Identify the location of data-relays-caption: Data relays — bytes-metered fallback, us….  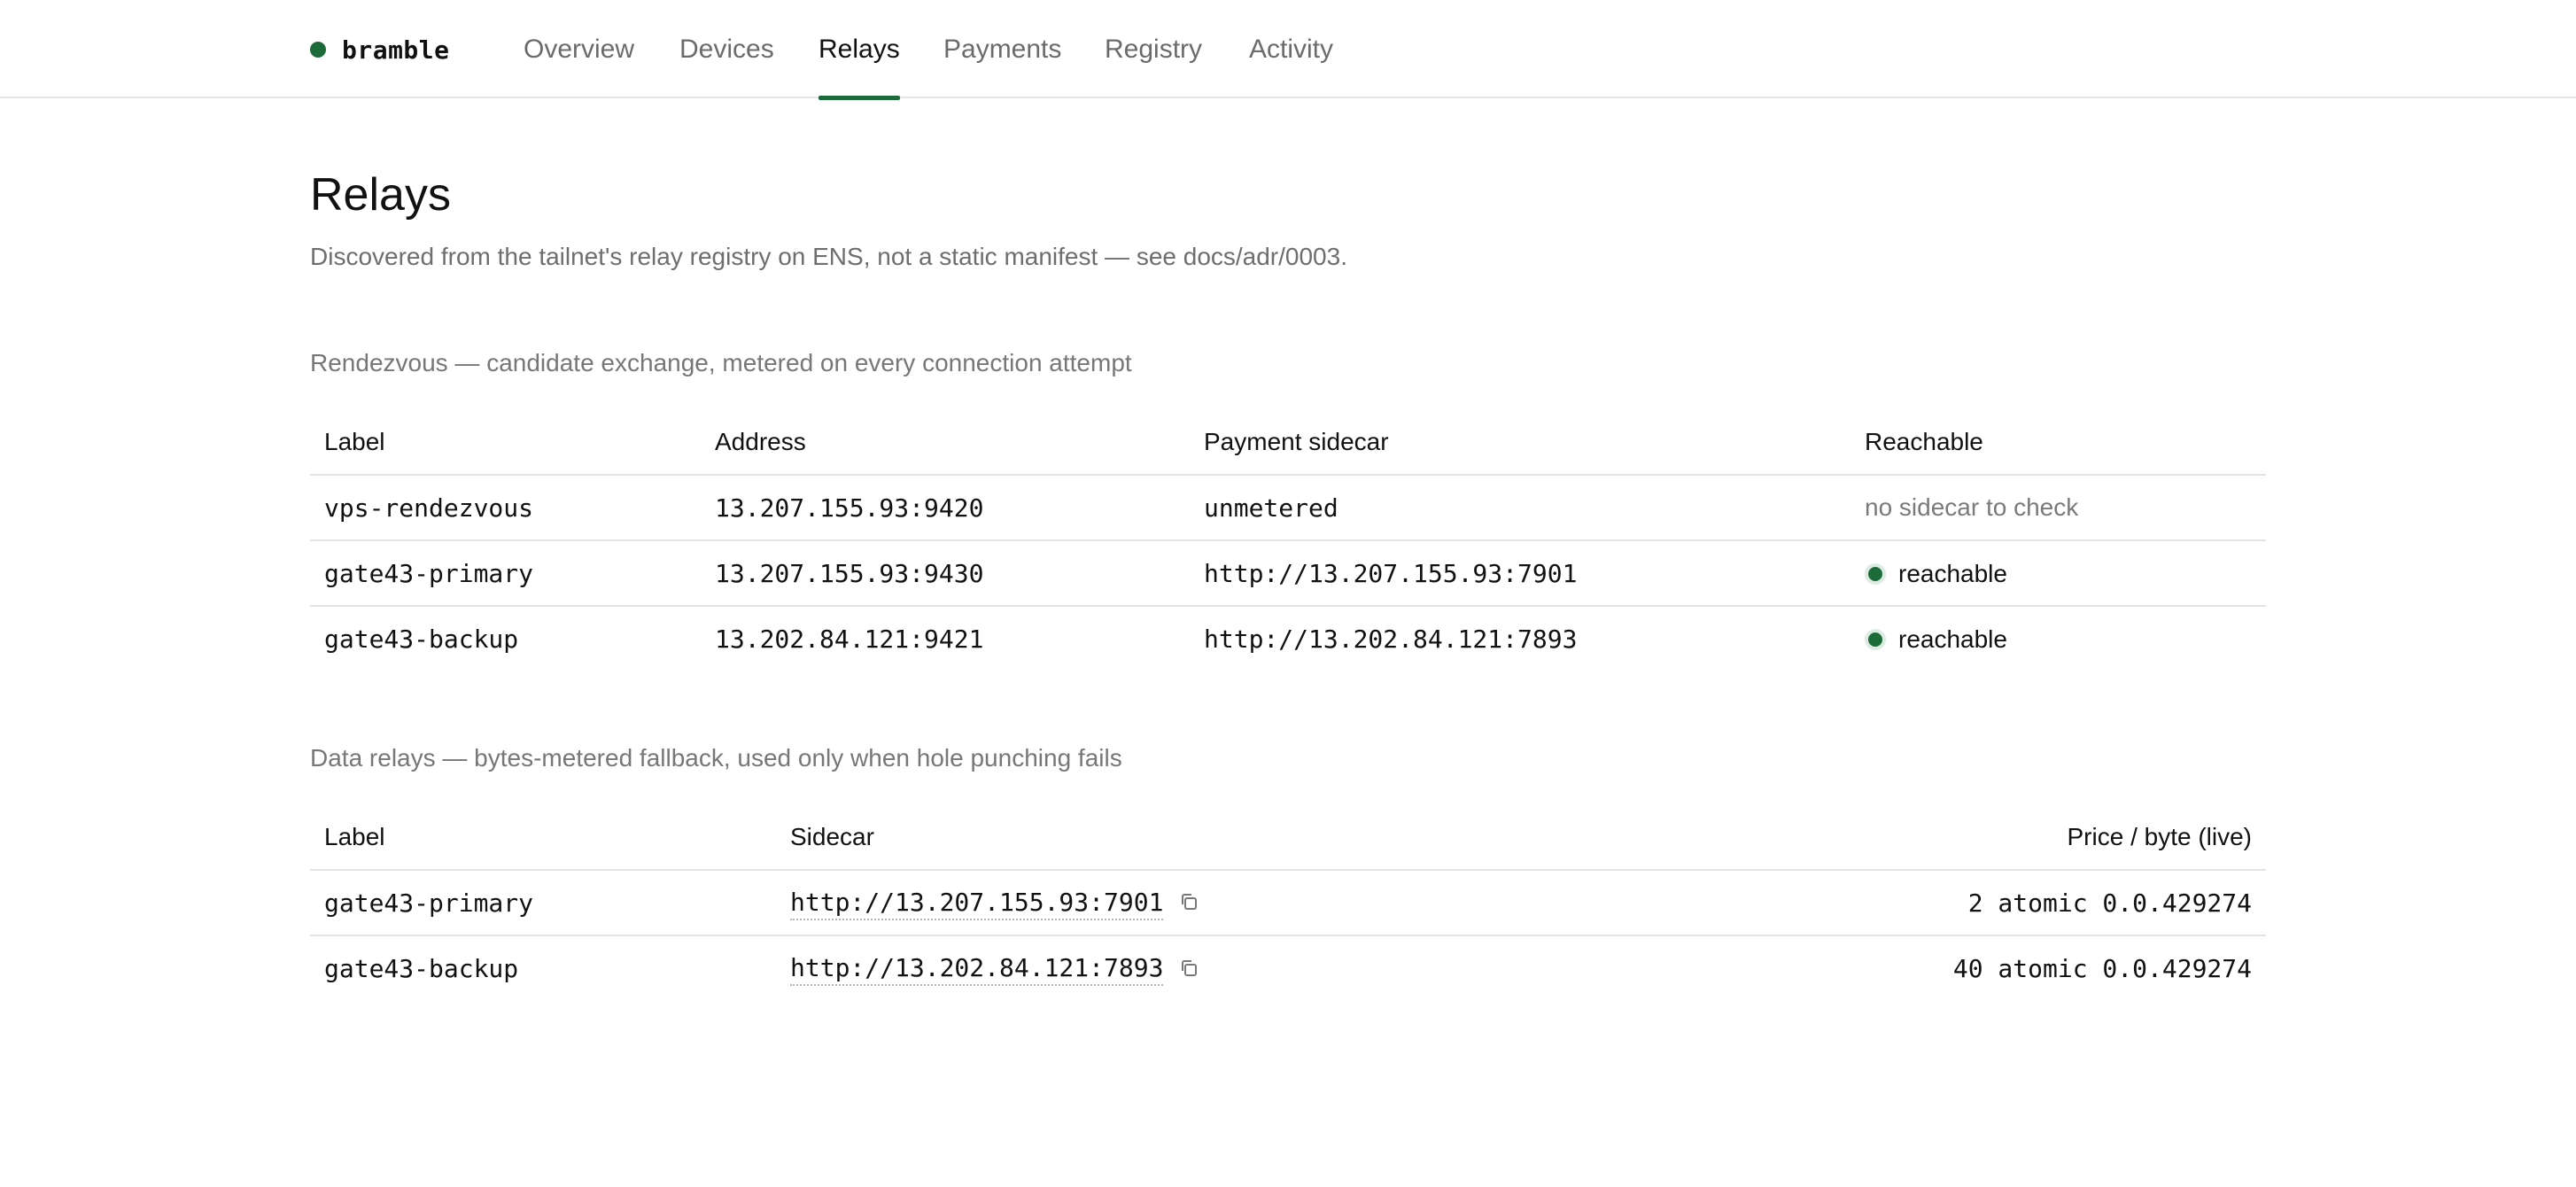
(716, 758).